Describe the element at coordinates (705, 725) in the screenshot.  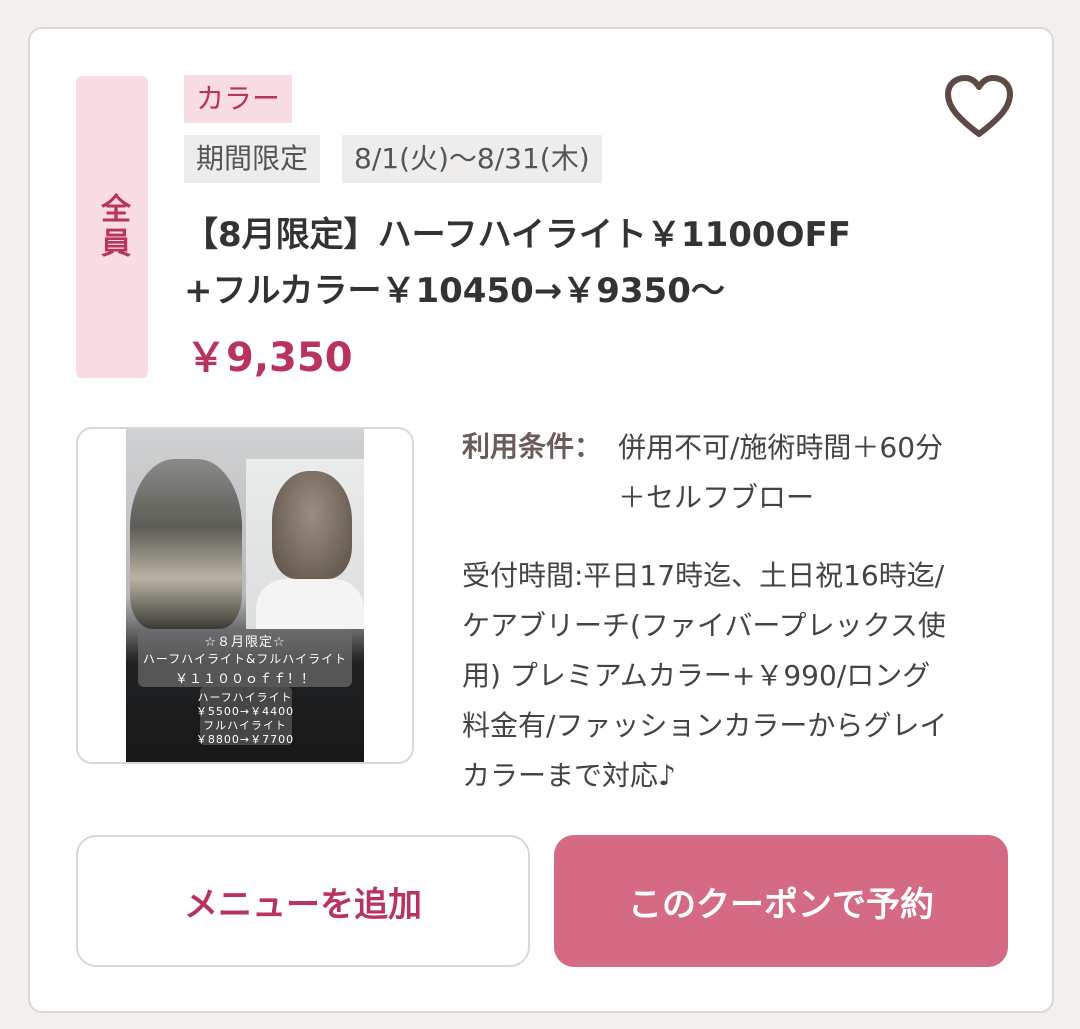
I see `description-line: 料金有/ファッションカラーからグレイ` at that location.